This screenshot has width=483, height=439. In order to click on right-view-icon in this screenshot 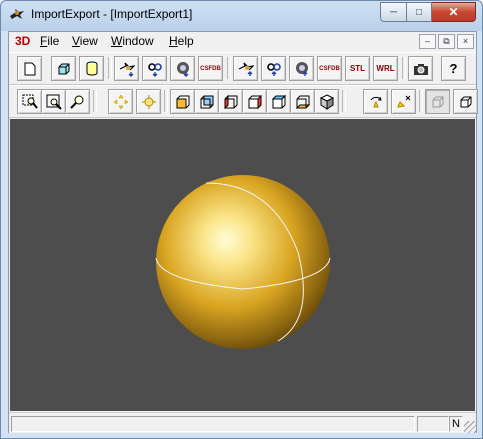, I will do `click(254, 101)`.